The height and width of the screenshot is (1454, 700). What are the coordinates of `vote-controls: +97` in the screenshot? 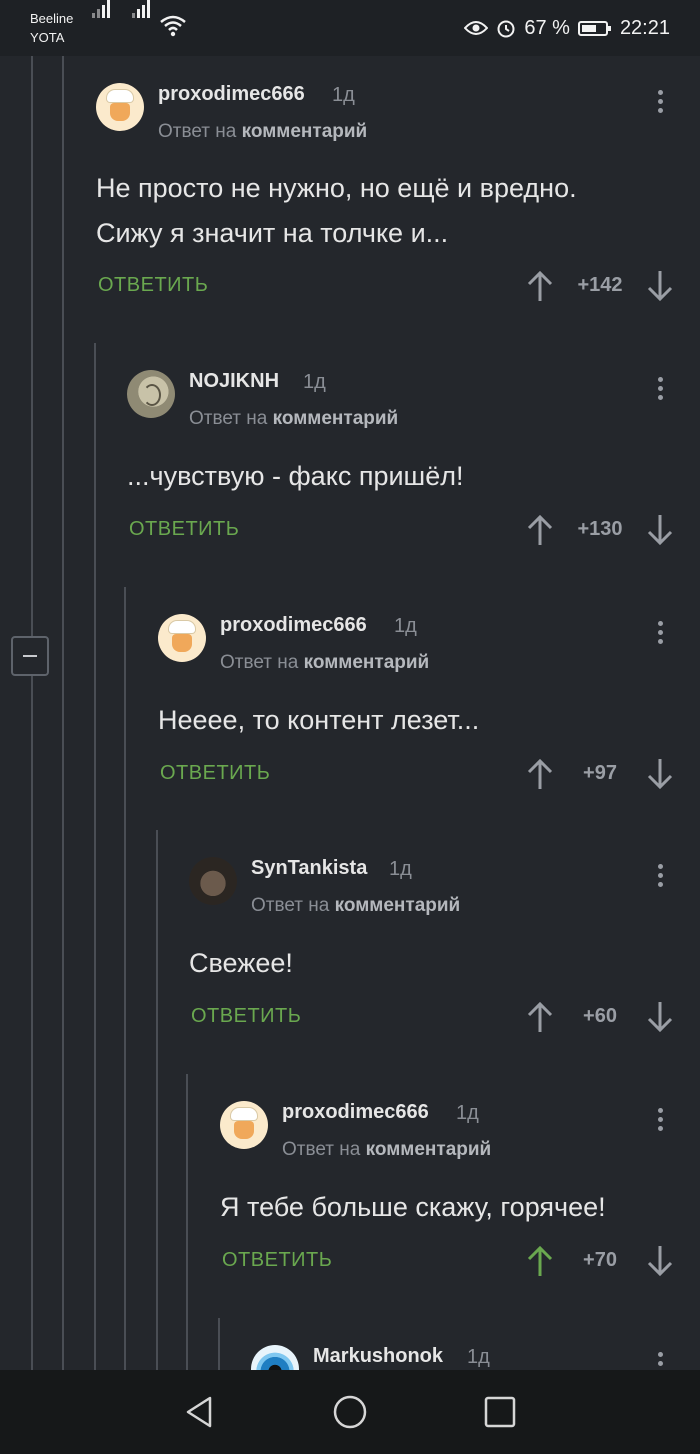 It's located at (600, 774).